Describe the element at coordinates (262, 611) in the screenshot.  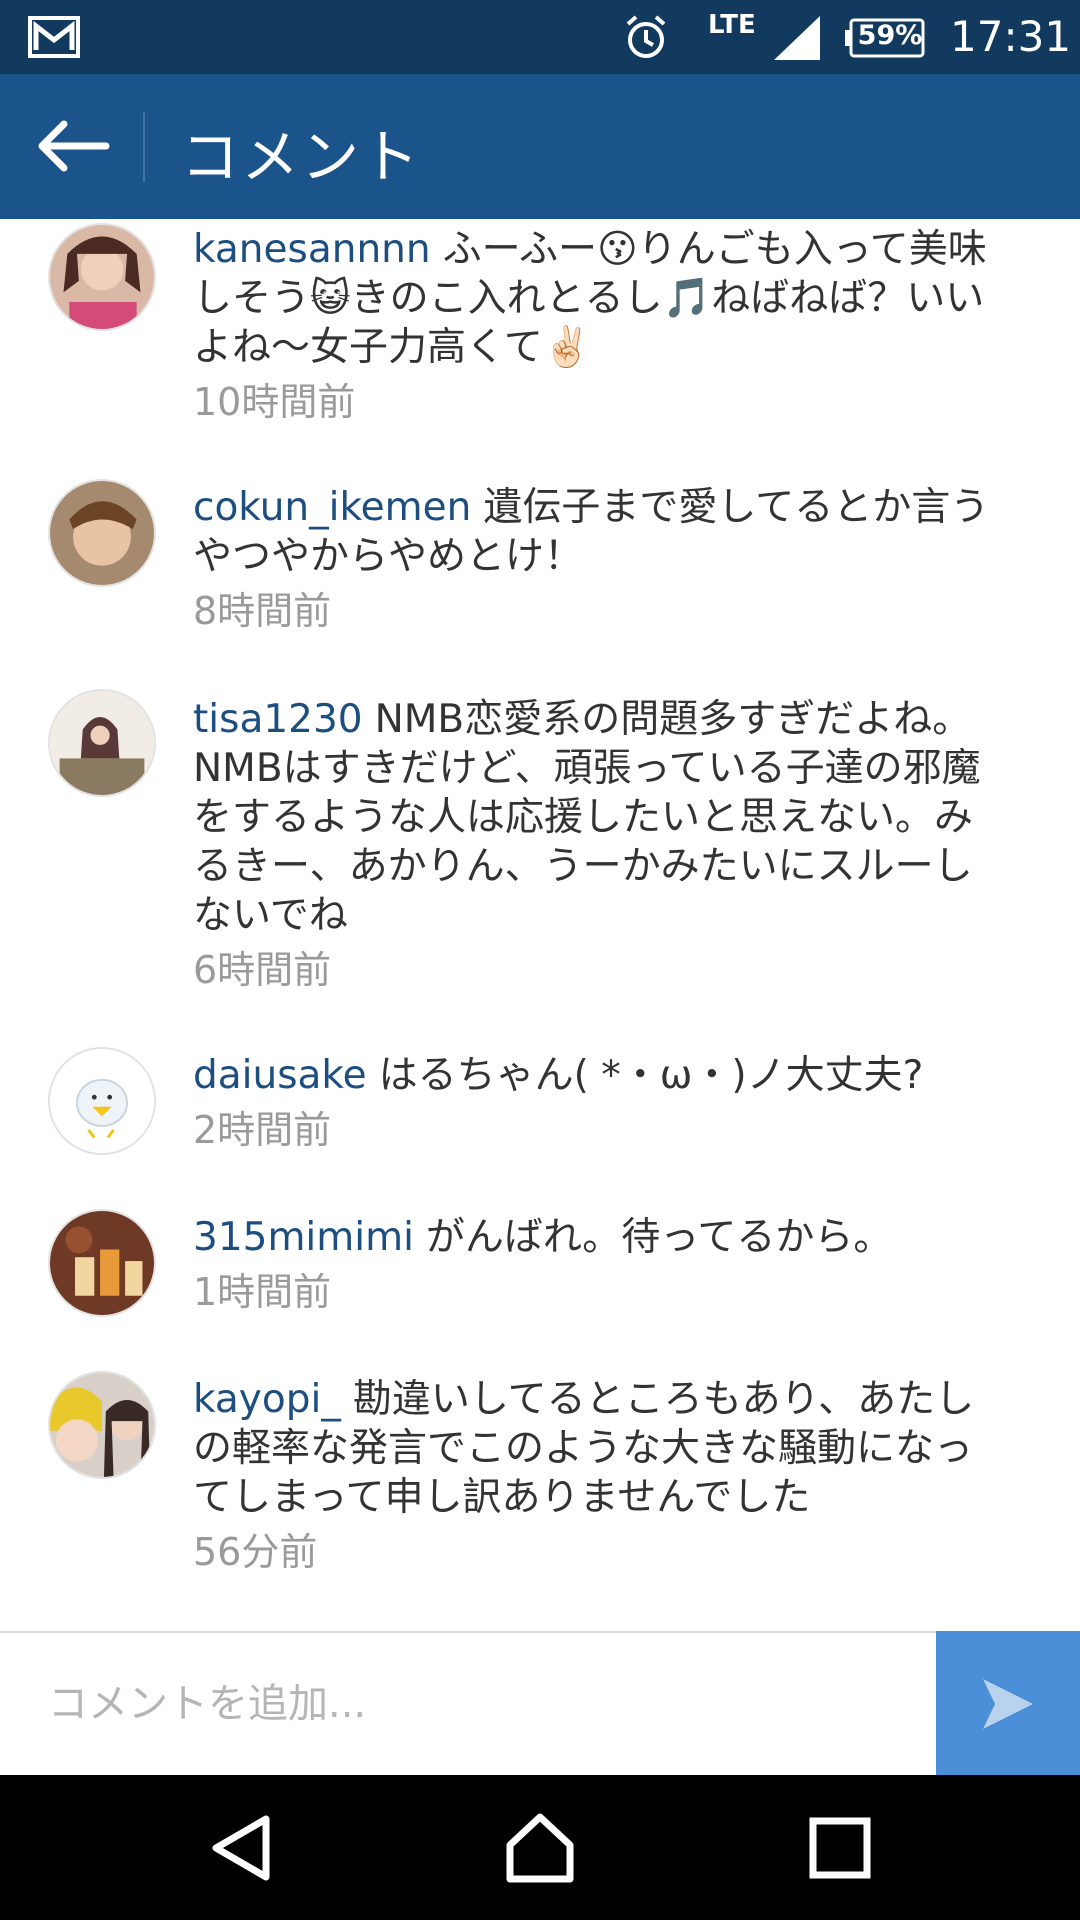
I see `comment-time: 8時間前` at that location.